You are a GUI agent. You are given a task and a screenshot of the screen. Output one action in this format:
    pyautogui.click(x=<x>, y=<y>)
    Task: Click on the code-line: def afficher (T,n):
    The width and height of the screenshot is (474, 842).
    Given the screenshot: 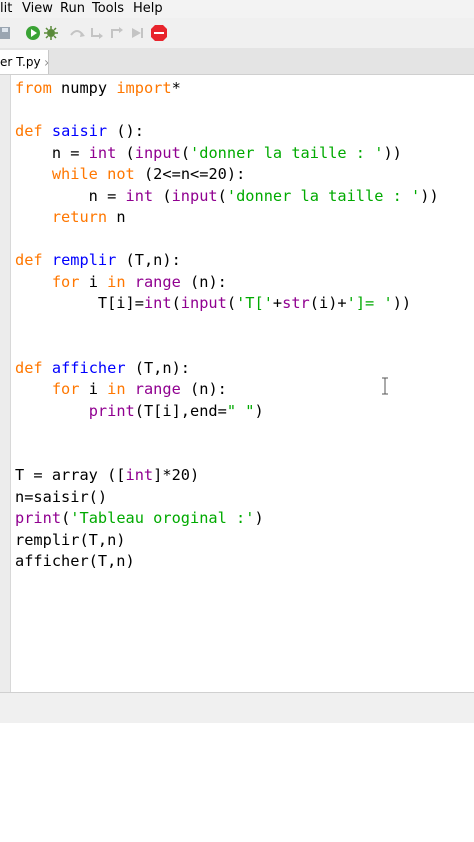 What is the action you would take?
    pyautogui.click(x=103, y=367)
    